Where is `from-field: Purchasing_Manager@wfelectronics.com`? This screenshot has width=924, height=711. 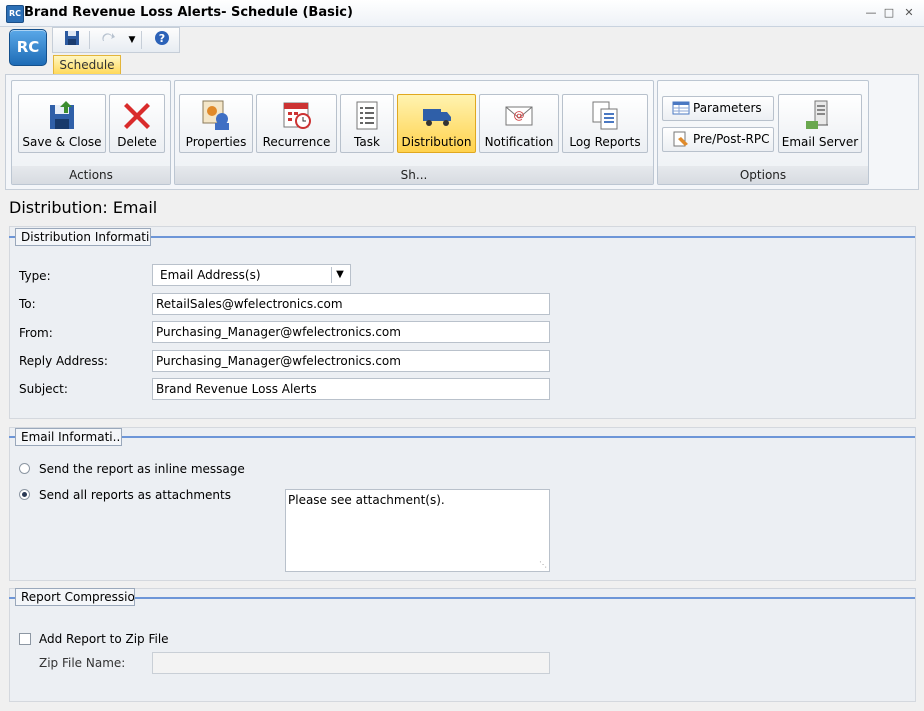
from-field: Purchasing_Manager@wfelectronics.com is located at coordinates (351, 332).